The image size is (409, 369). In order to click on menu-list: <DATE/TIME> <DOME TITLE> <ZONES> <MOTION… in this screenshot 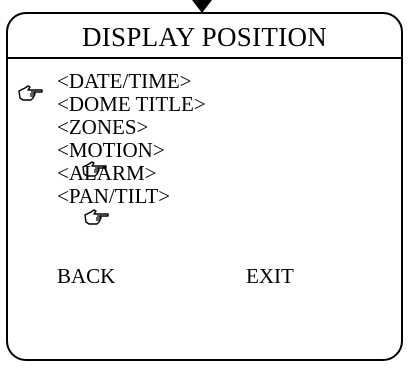, I will do `click(131, 139)`.